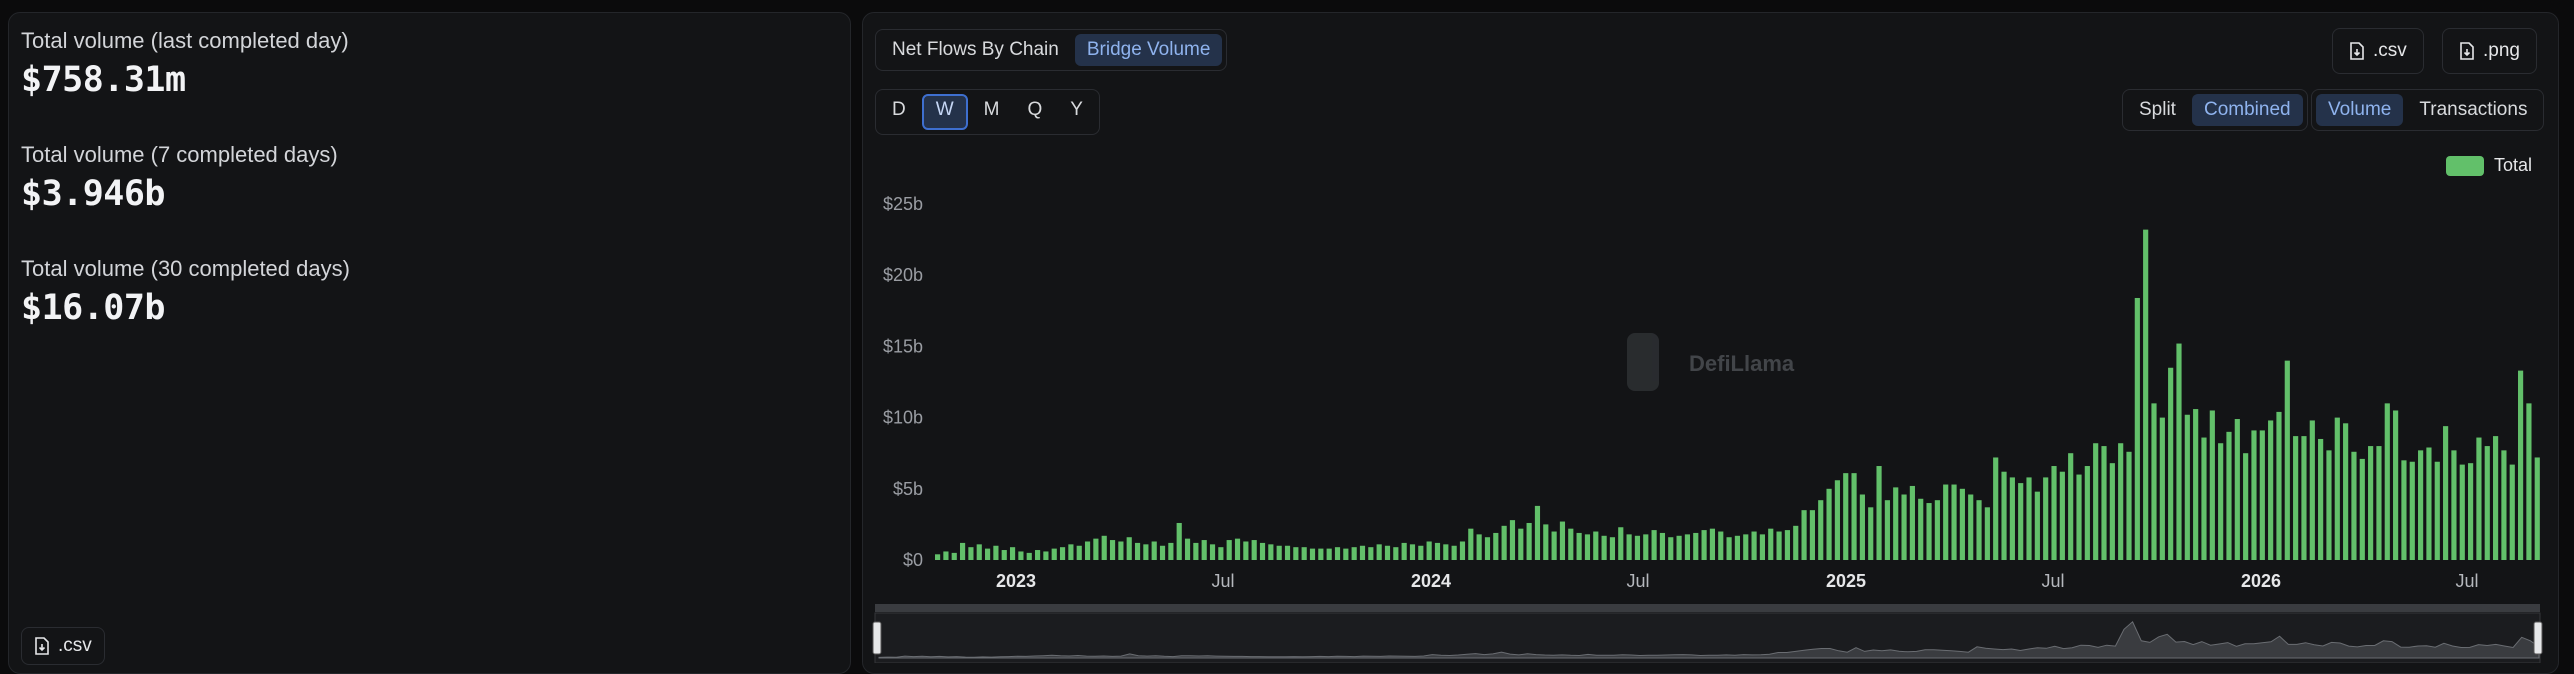 The height and width of the screenshot is (674, 2574). What do you see at coordinates (877, 638) in the screenshot?
I see `zoom-handle-left` at bounding box center [877, 638].